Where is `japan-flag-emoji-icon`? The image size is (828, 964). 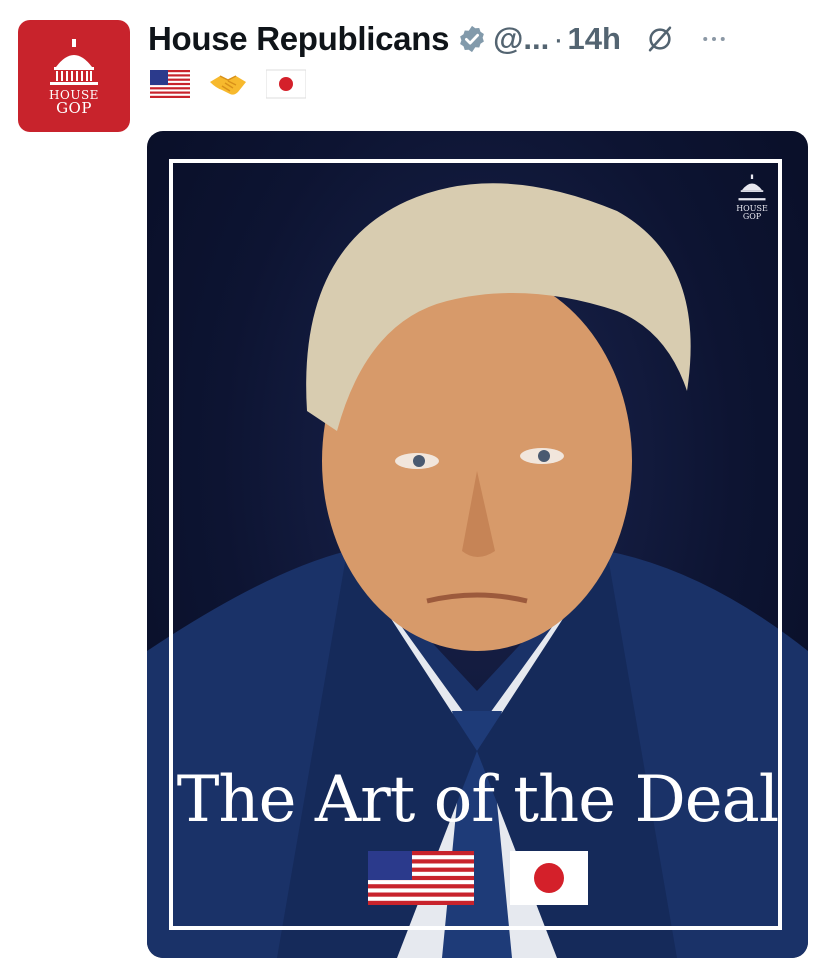 japan-flag-emoji-icon is located at coordinates (286, 84).